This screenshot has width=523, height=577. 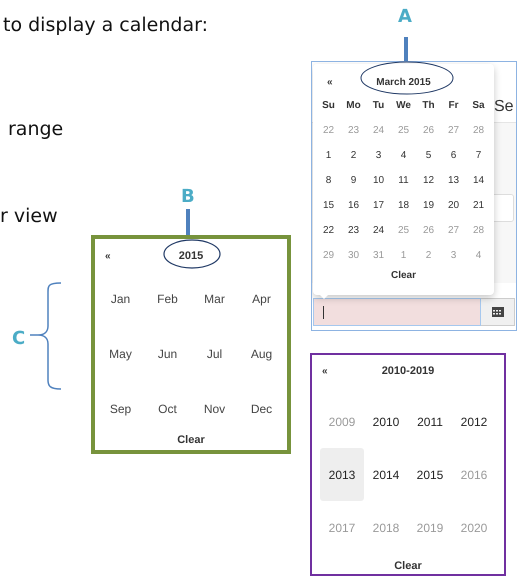 I want to click on year-cell: 2015, so click(x=430, y=474).